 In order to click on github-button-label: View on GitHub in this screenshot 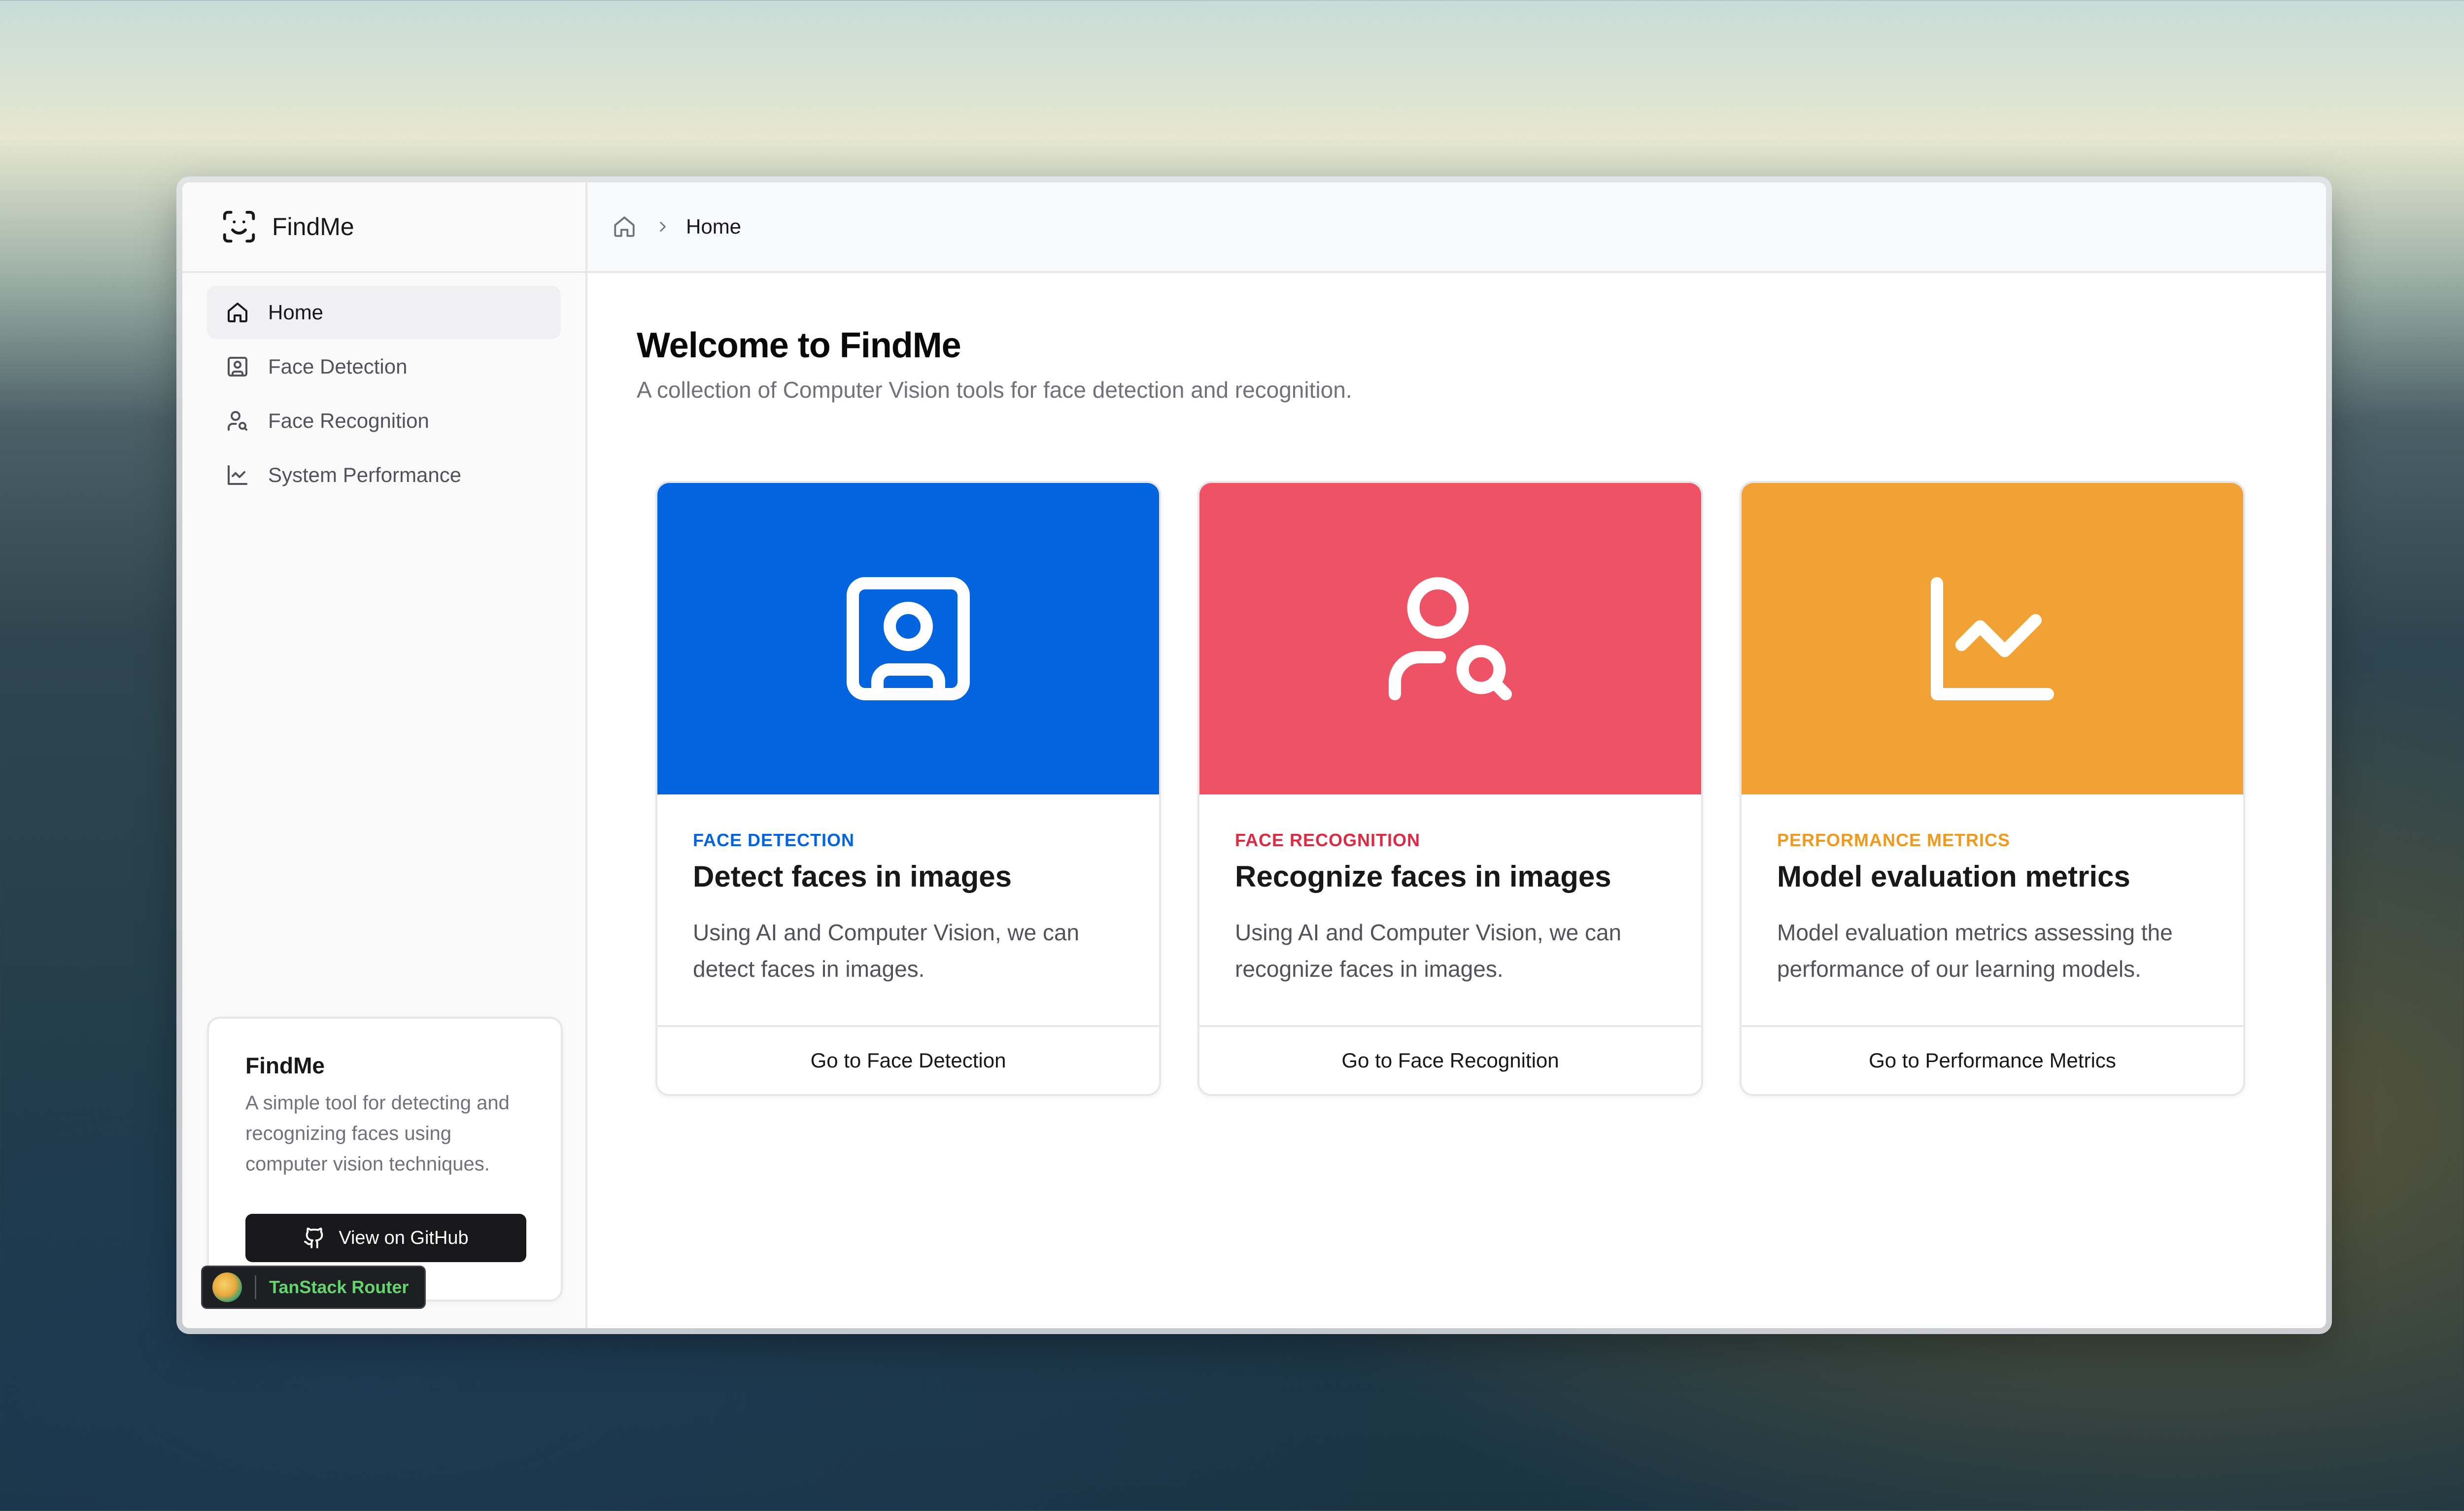, I will do `click(404, 1237)`.